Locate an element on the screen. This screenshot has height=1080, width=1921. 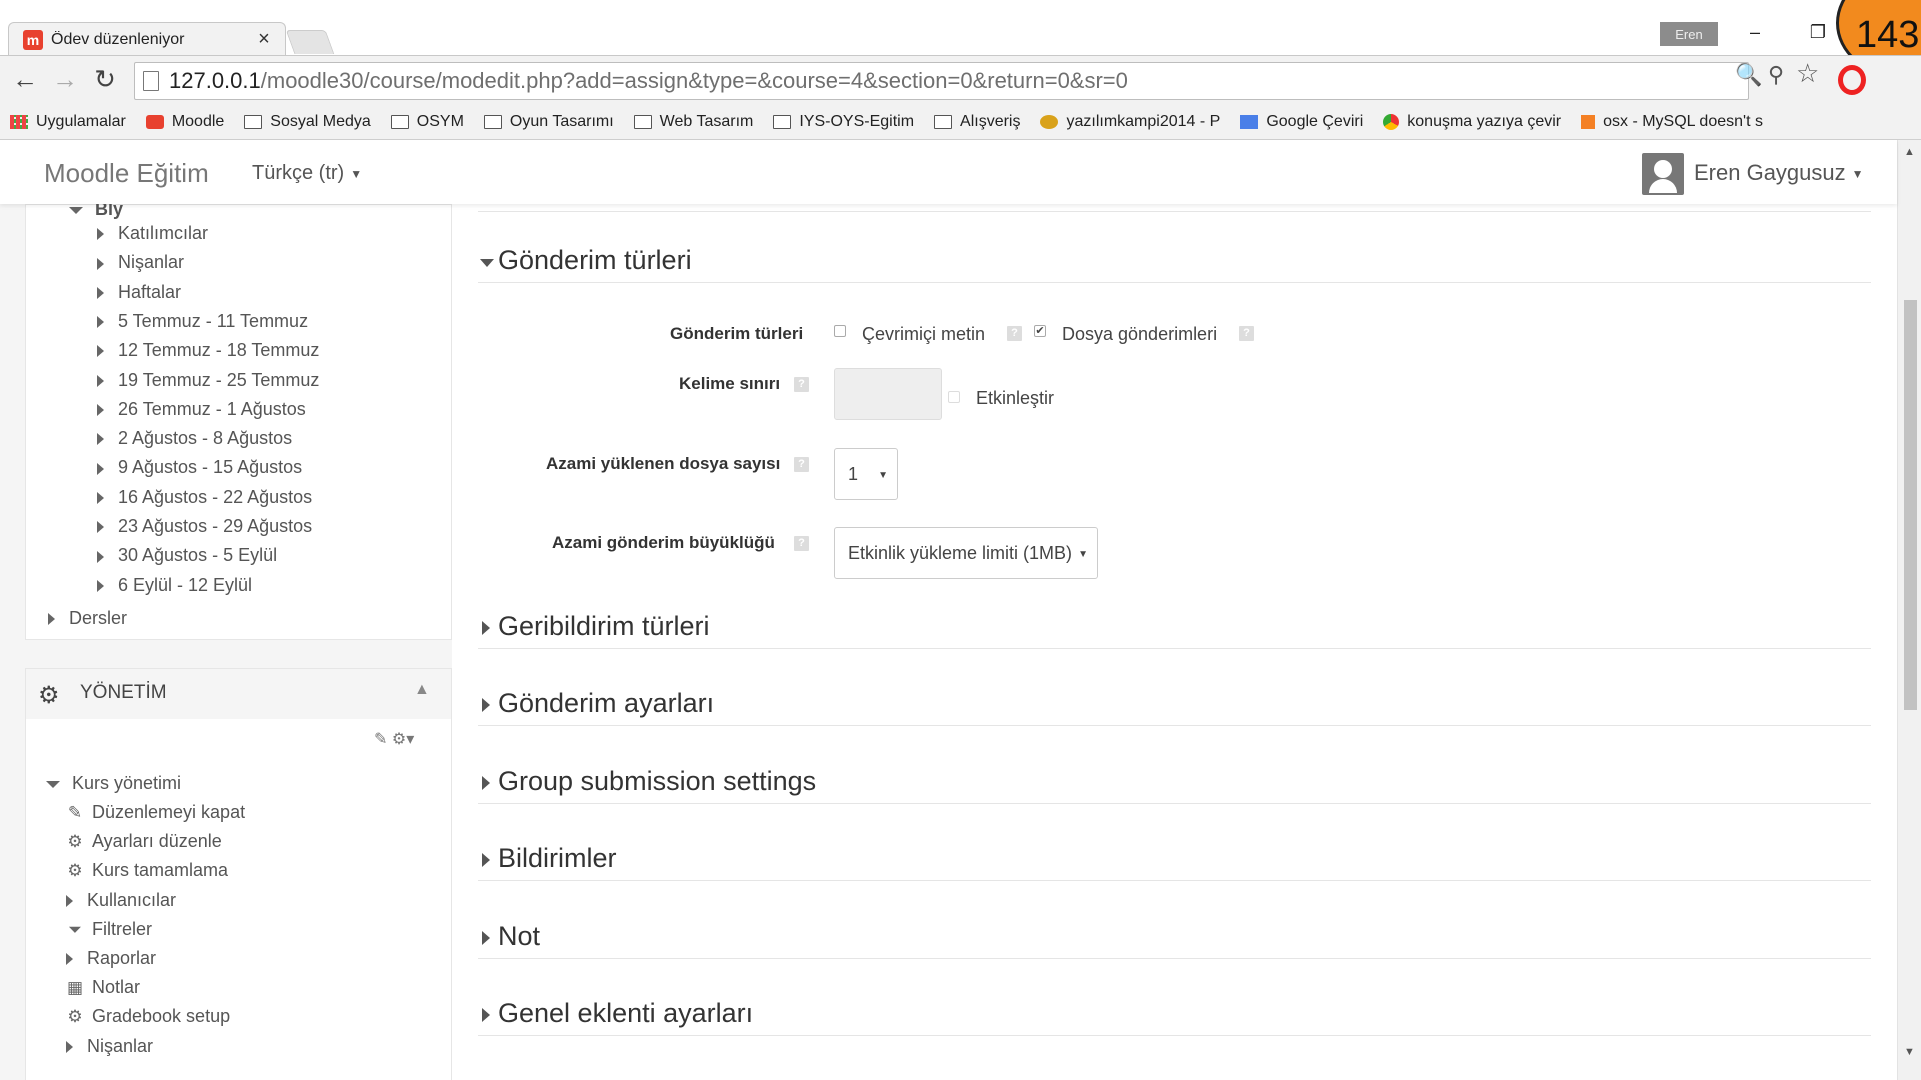
nav-item-dersler: Dersler is located at coordinates (87, 618).